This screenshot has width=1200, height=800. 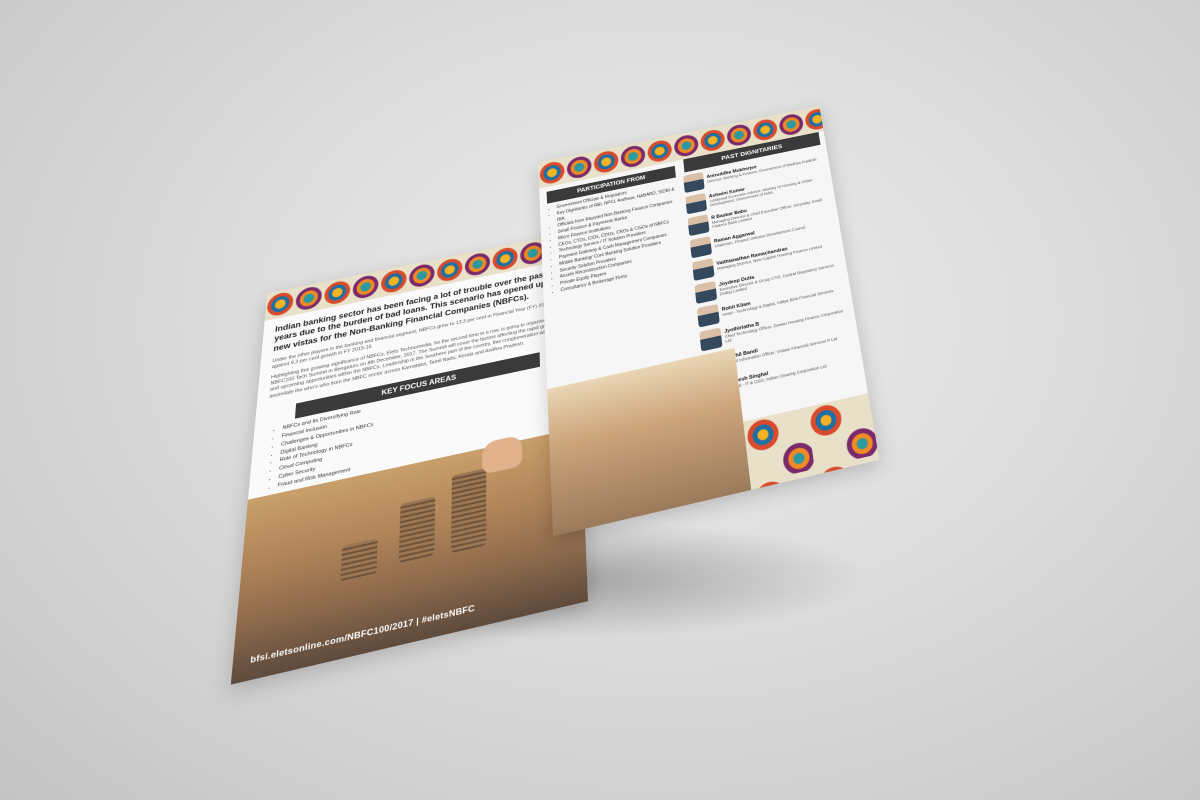 I want to click on coins-photo-right, so click(x=649, y=442).